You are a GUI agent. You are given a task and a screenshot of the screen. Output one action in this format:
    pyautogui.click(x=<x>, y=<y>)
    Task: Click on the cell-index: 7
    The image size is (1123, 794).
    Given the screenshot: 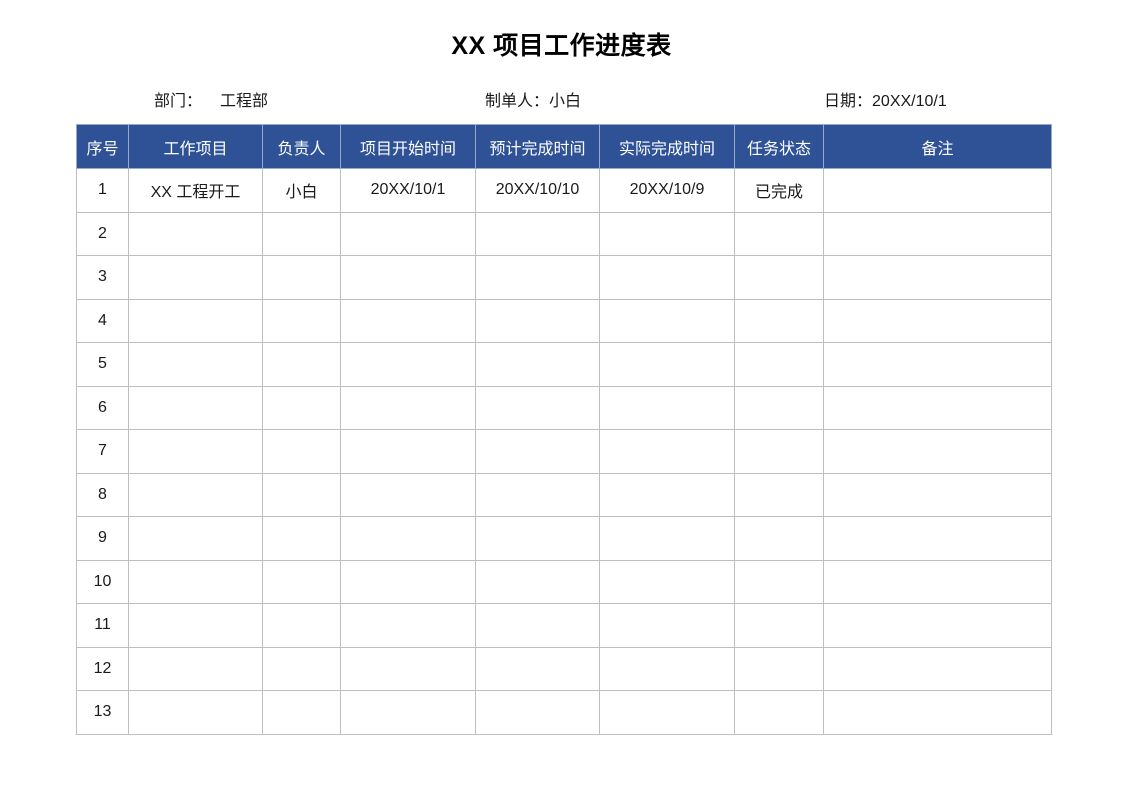 What is the action you would take?
    pyautogui.click(x=102, y=451)
    